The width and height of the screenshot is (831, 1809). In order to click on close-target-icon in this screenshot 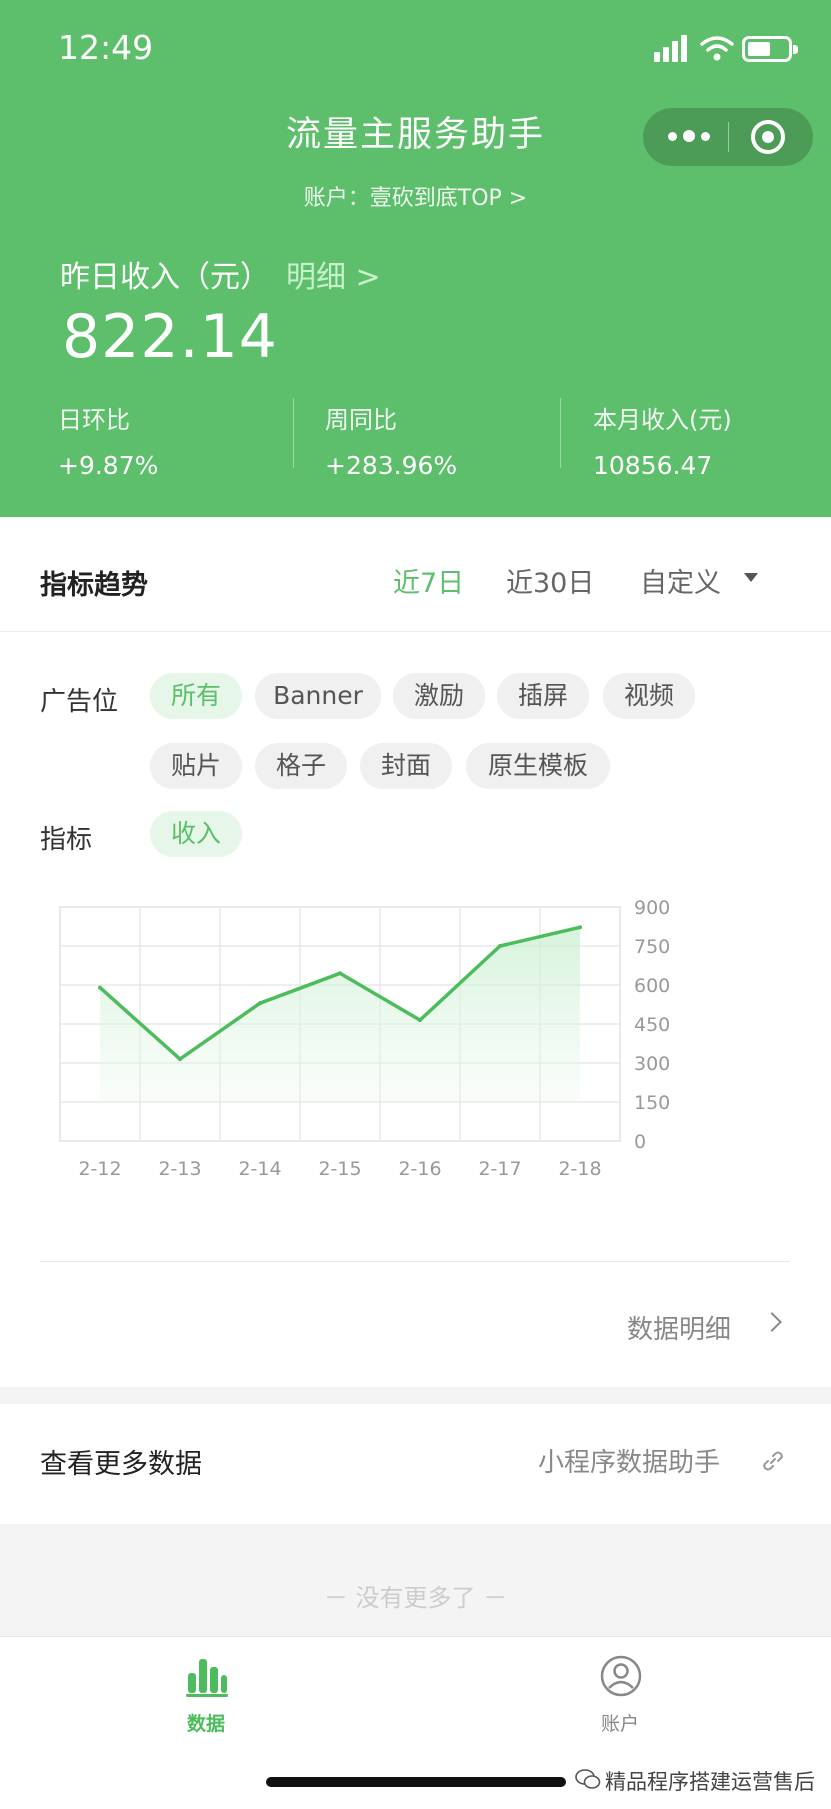, I will do `click(768, 137)`.